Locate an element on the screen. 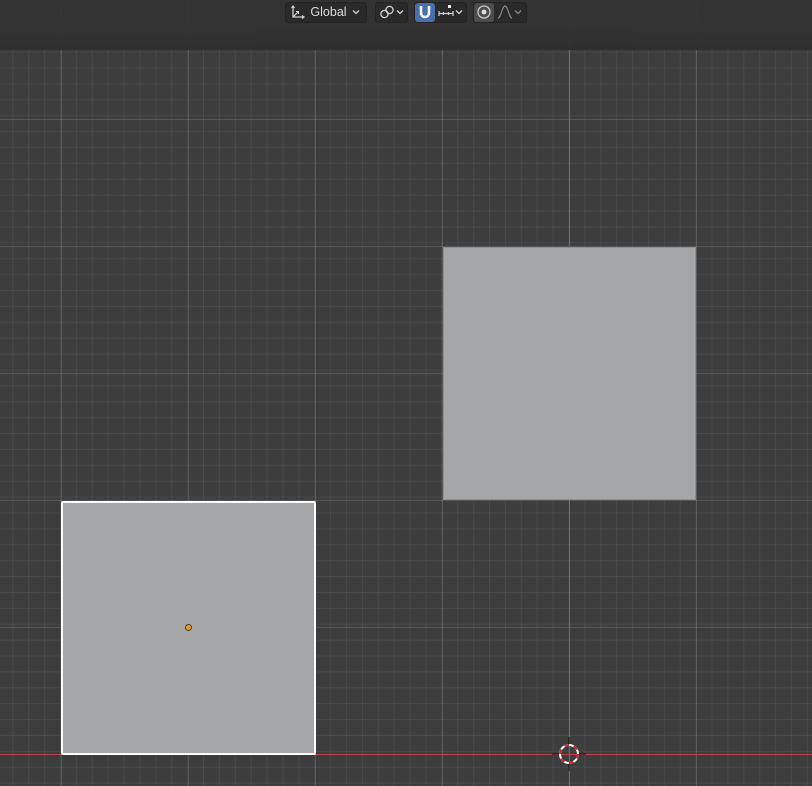  snap-toggle-button is located at coordinates (424, 12).